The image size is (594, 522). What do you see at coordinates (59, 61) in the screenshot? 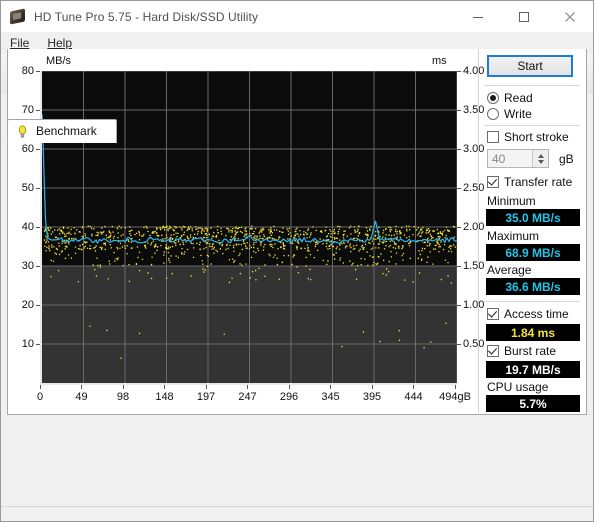
I see `chart-ylabel: MB/s` at bounding box center [59, 61].